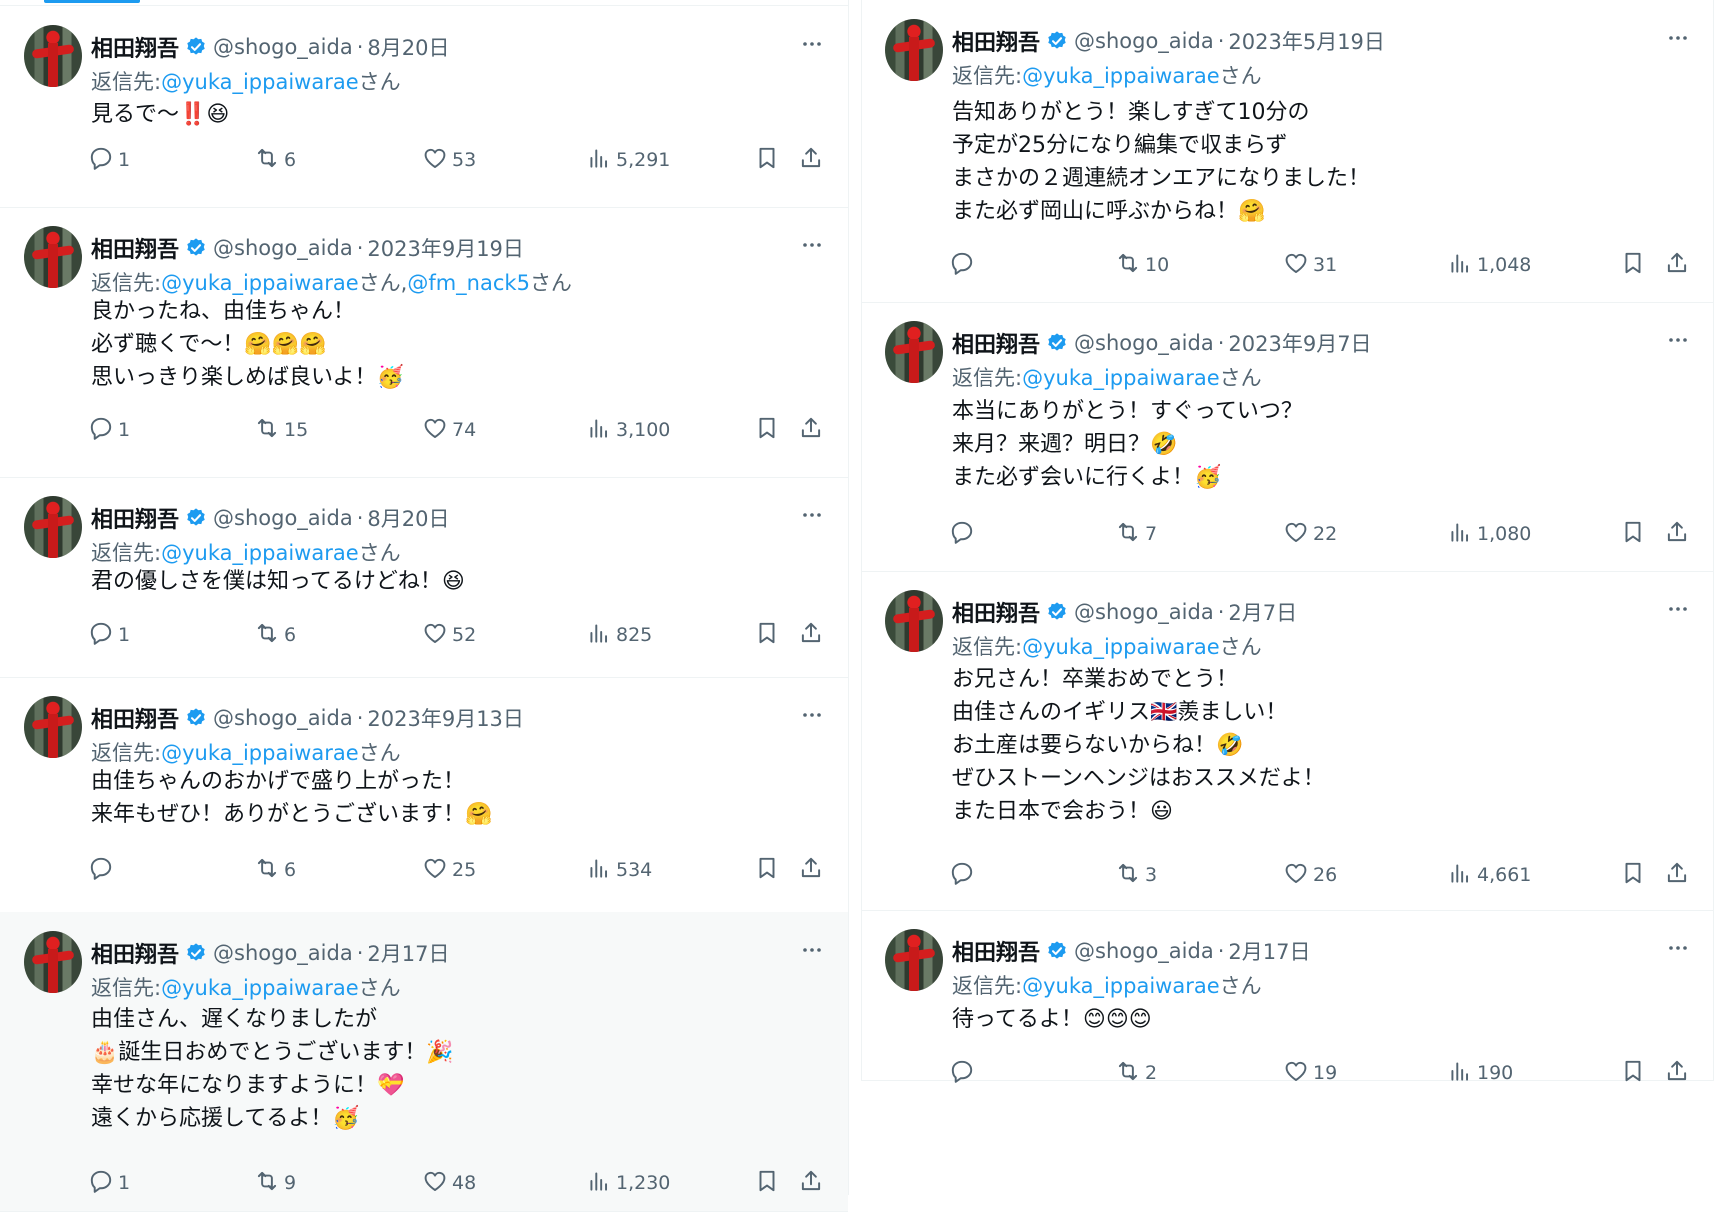 The image size is (1714, 1212). What do you see at coordinates (449, 1183) in the screenshot?
I see `like-button: 48` at bounding box center [449, 1183].